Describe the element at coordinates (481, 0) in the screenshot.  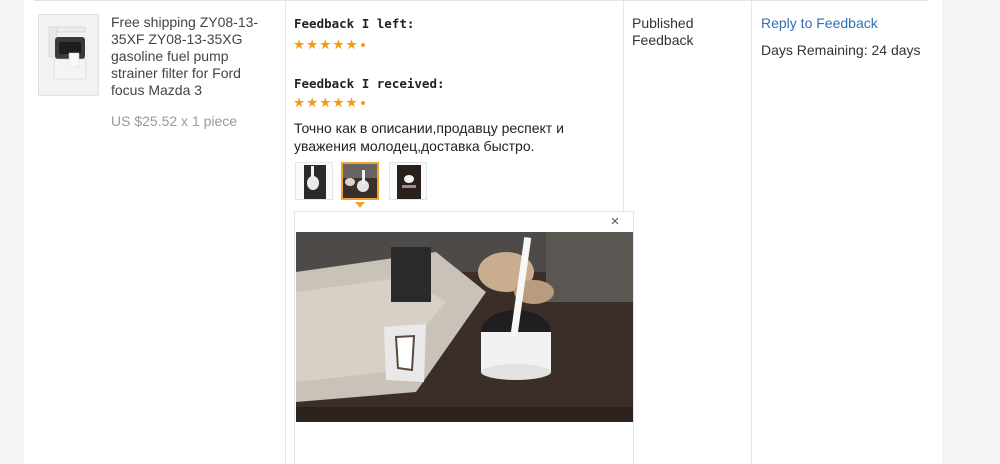
I see `row-top-divider` at that location.